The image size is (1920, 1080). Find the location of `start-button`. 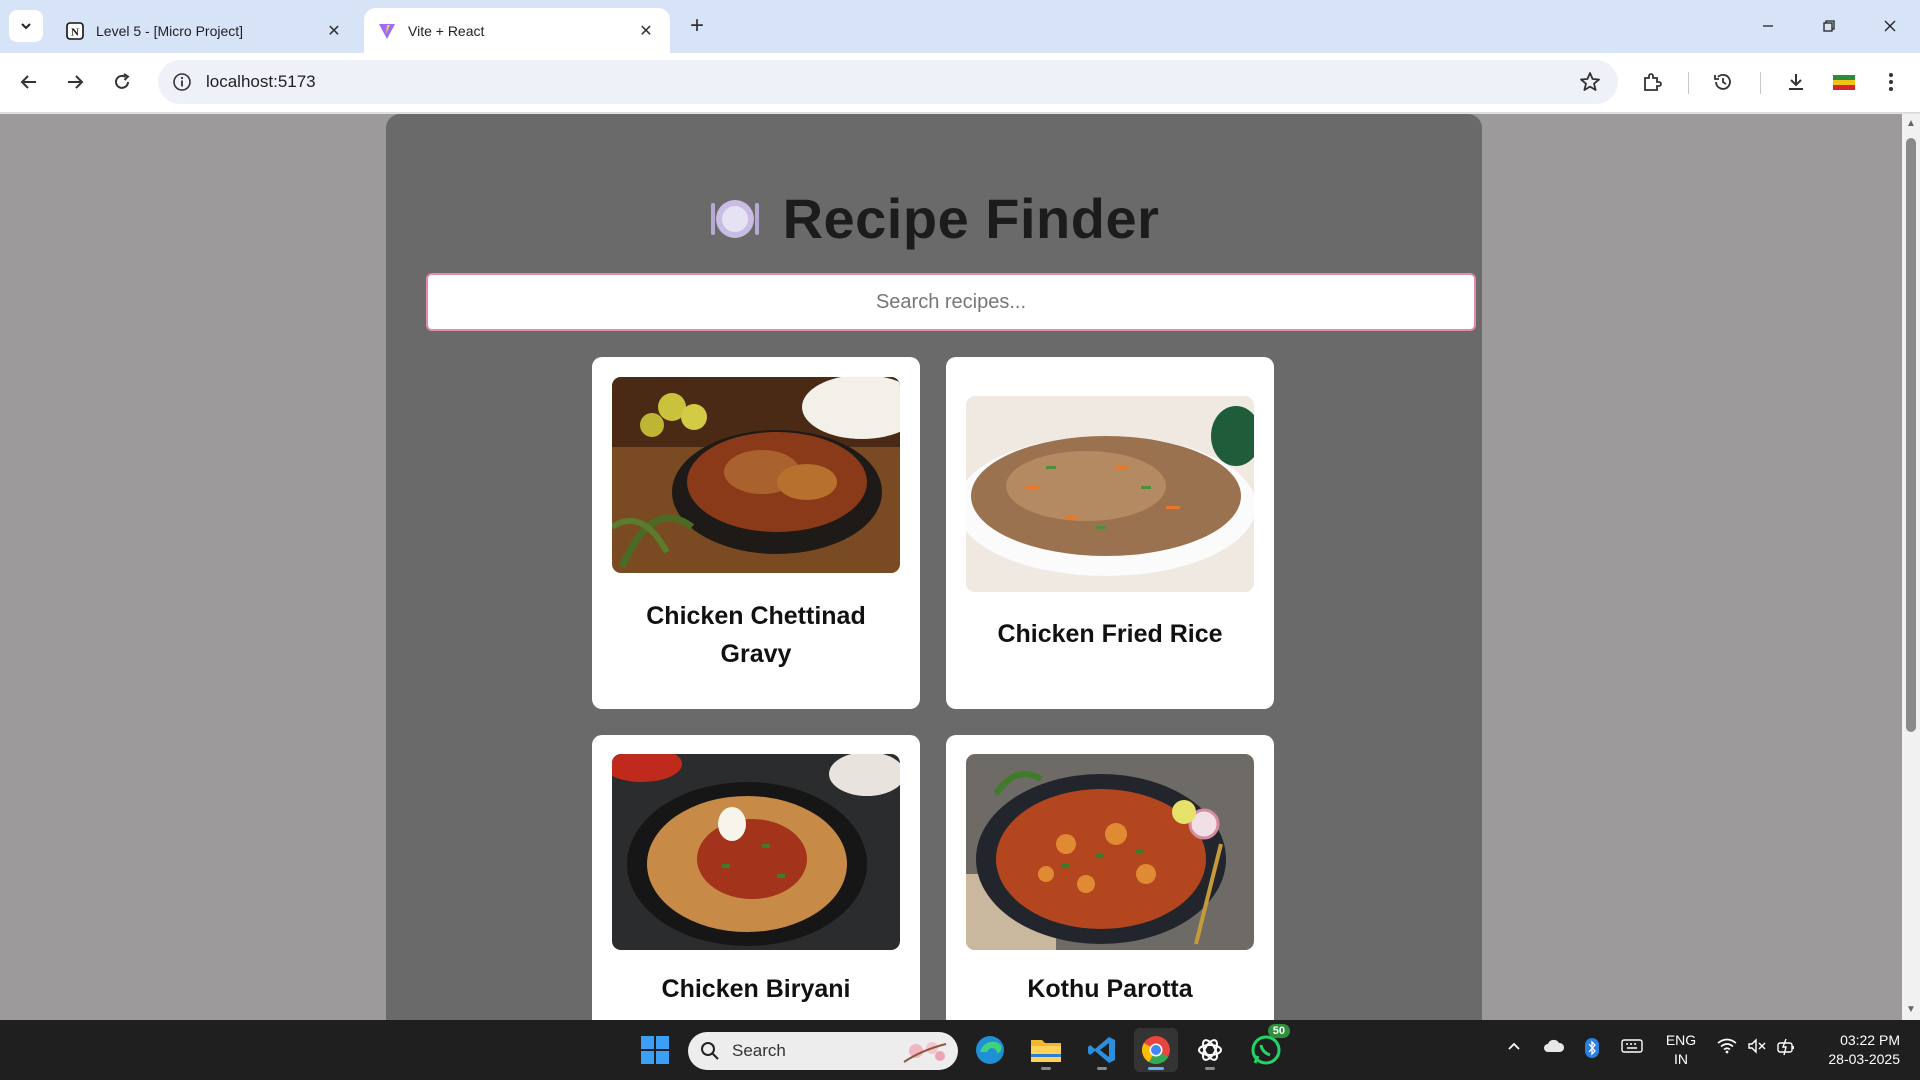

start-button is located at coordinates (655, 1050).